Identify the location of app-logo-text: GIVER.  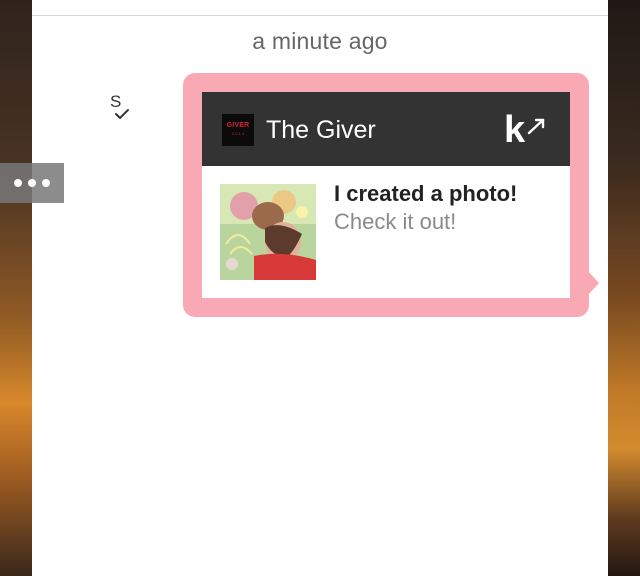
(238, 125).